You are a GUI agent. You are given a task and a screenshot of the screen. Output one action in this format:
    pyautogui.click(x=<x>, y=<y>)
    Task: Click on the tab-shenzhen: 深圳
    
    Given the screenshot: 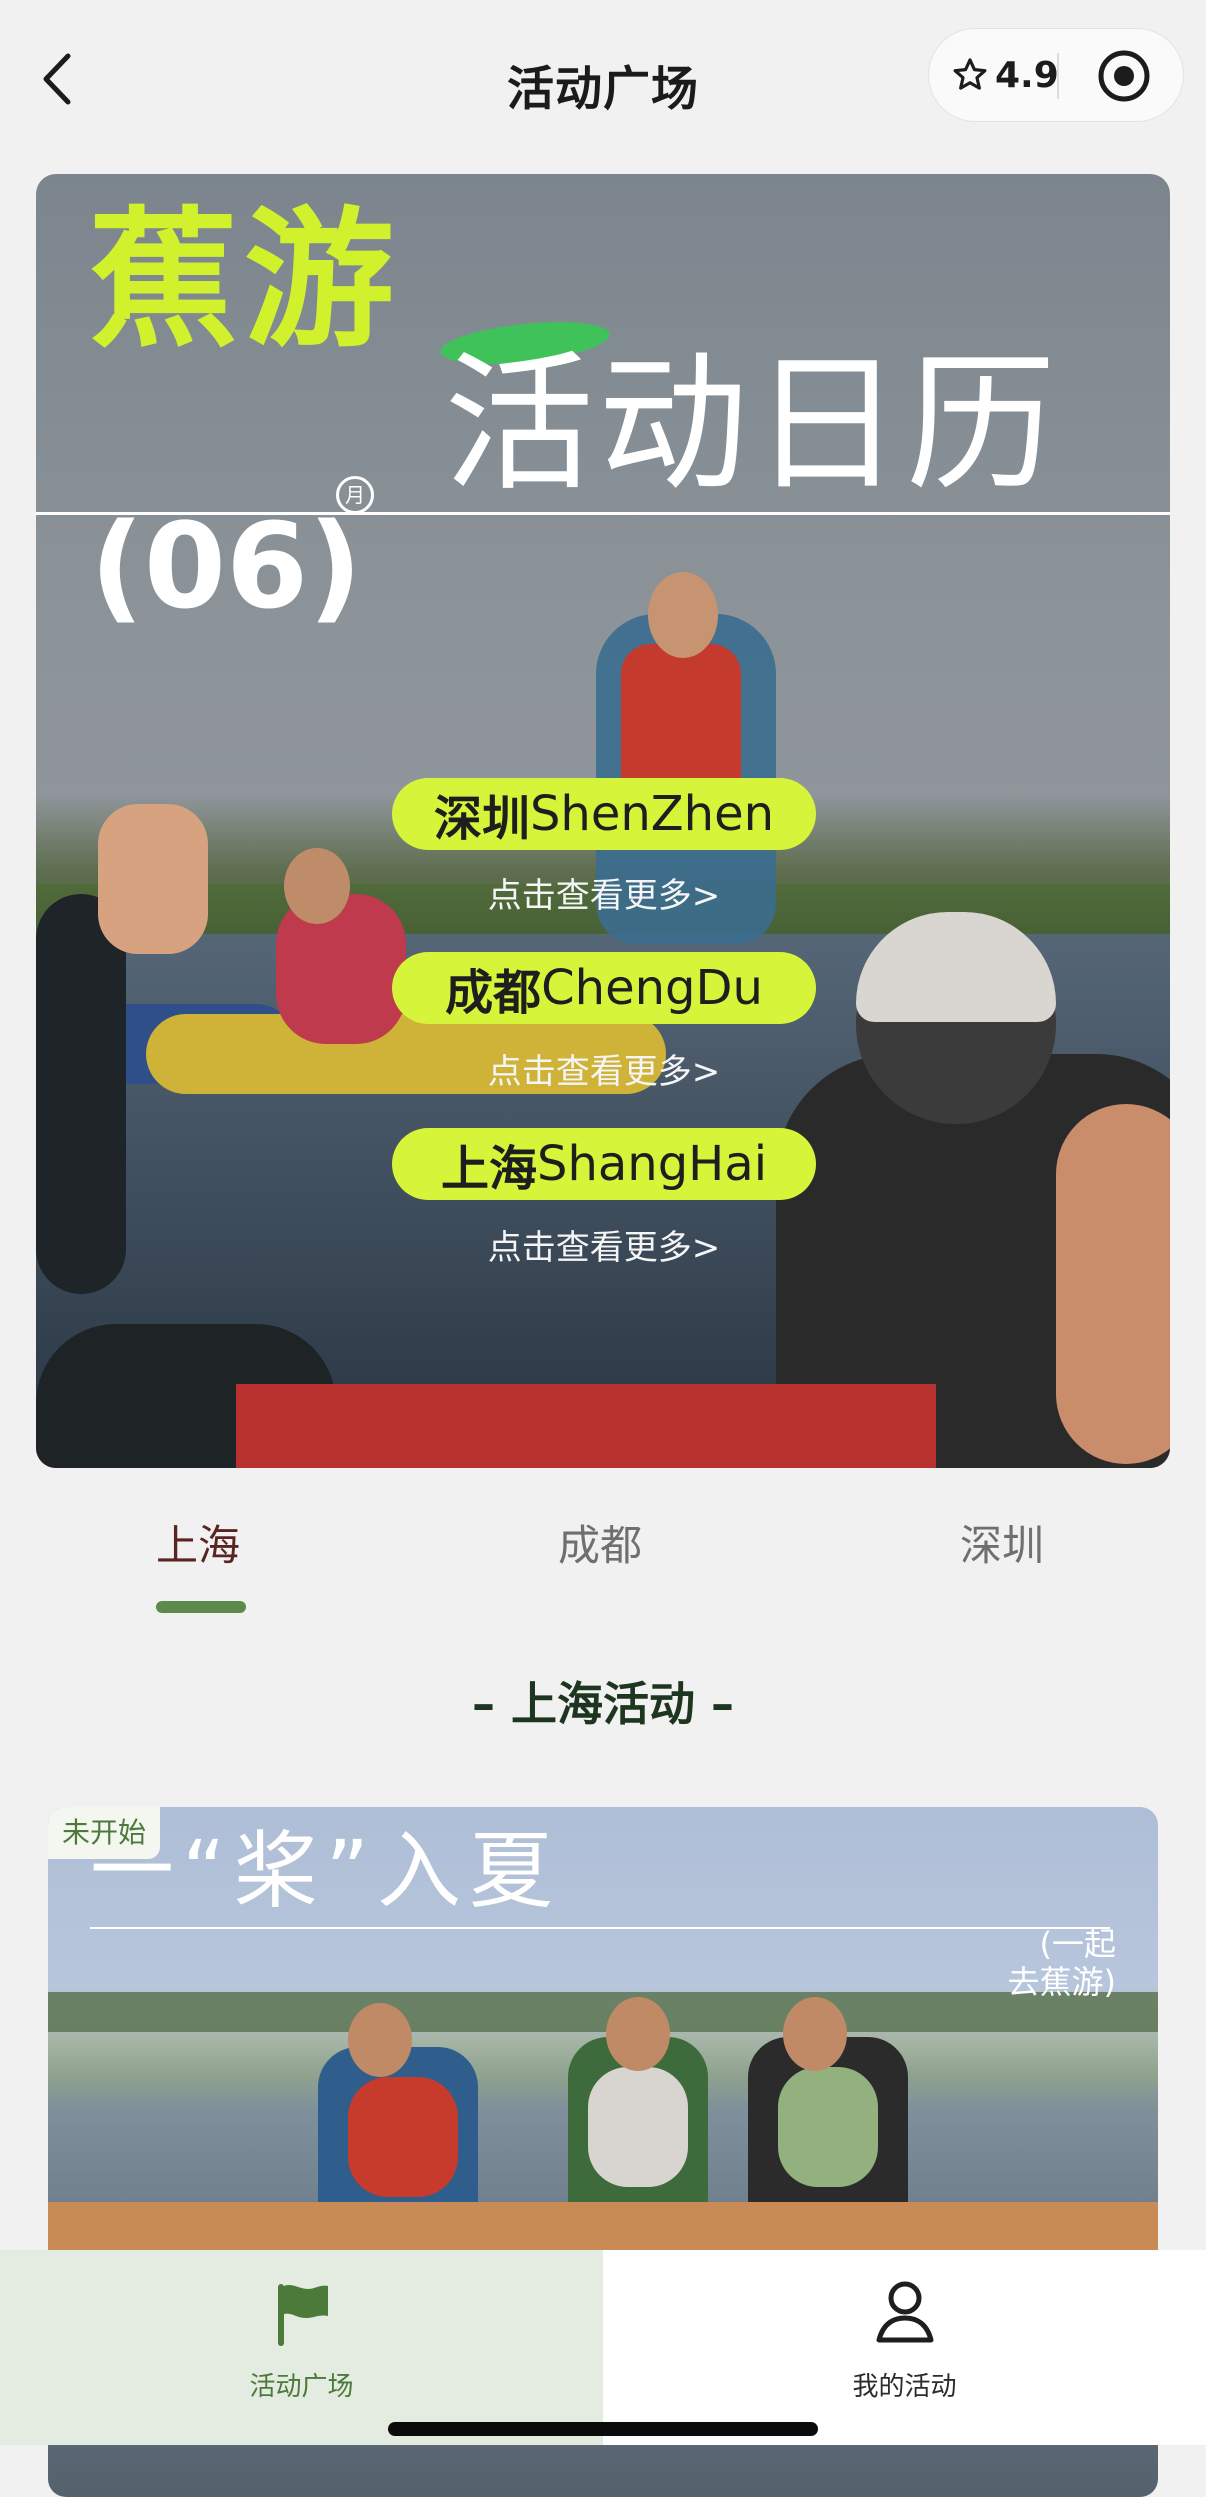 What is the action you would take?
    pyautogui.click(x=1002, y=1542)
    